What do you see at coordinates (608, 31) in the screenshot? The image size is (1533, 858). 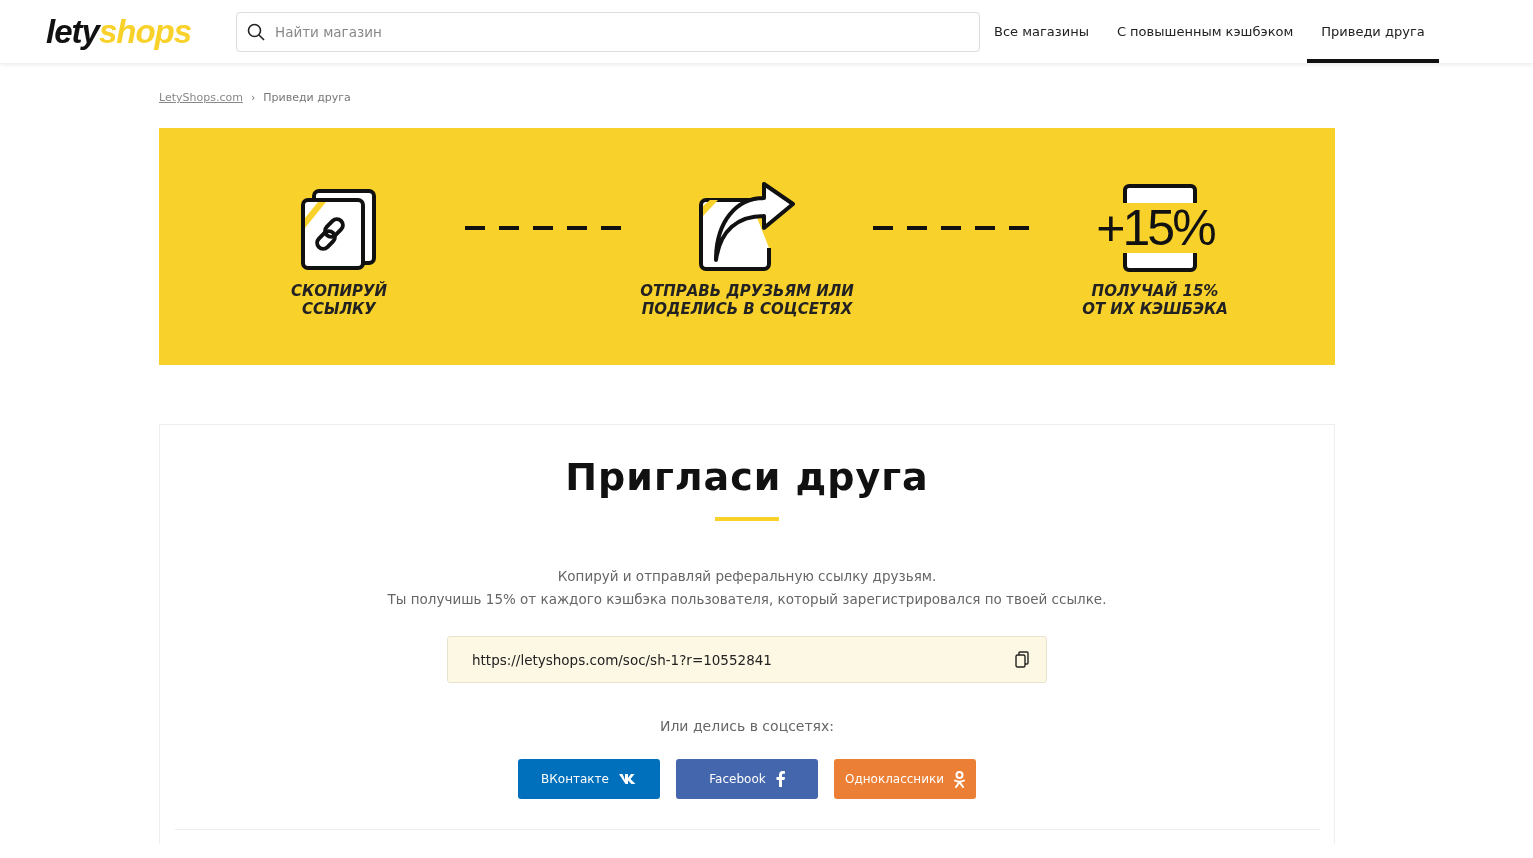 I see `search-field: Найти магазин` at bounding box center [608, 31].